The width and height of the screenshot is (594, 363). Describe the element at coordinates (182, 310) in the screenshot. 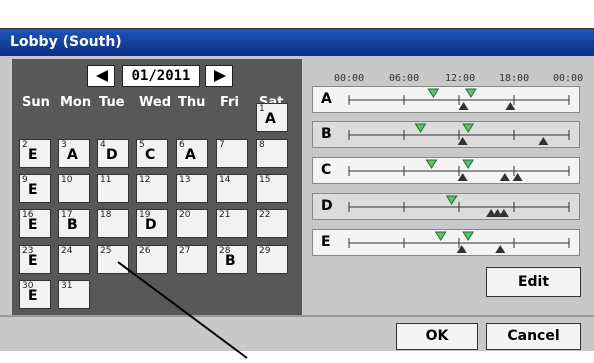

I see `annotation-pointer-line` at that location.